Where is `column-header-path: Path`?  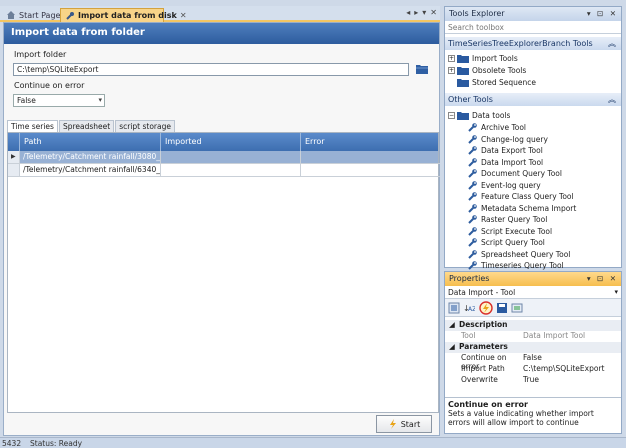
column-header-path: Path is located at coordinates (90, 142).